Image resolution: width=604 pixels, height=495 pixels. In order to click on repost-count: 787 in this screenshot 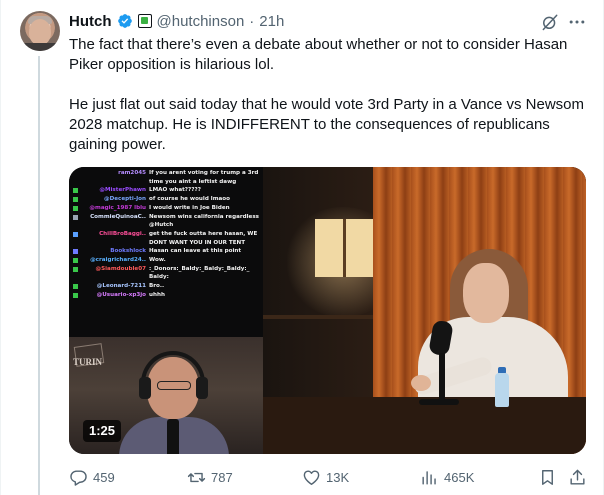, I will do `click(222, 477)`.